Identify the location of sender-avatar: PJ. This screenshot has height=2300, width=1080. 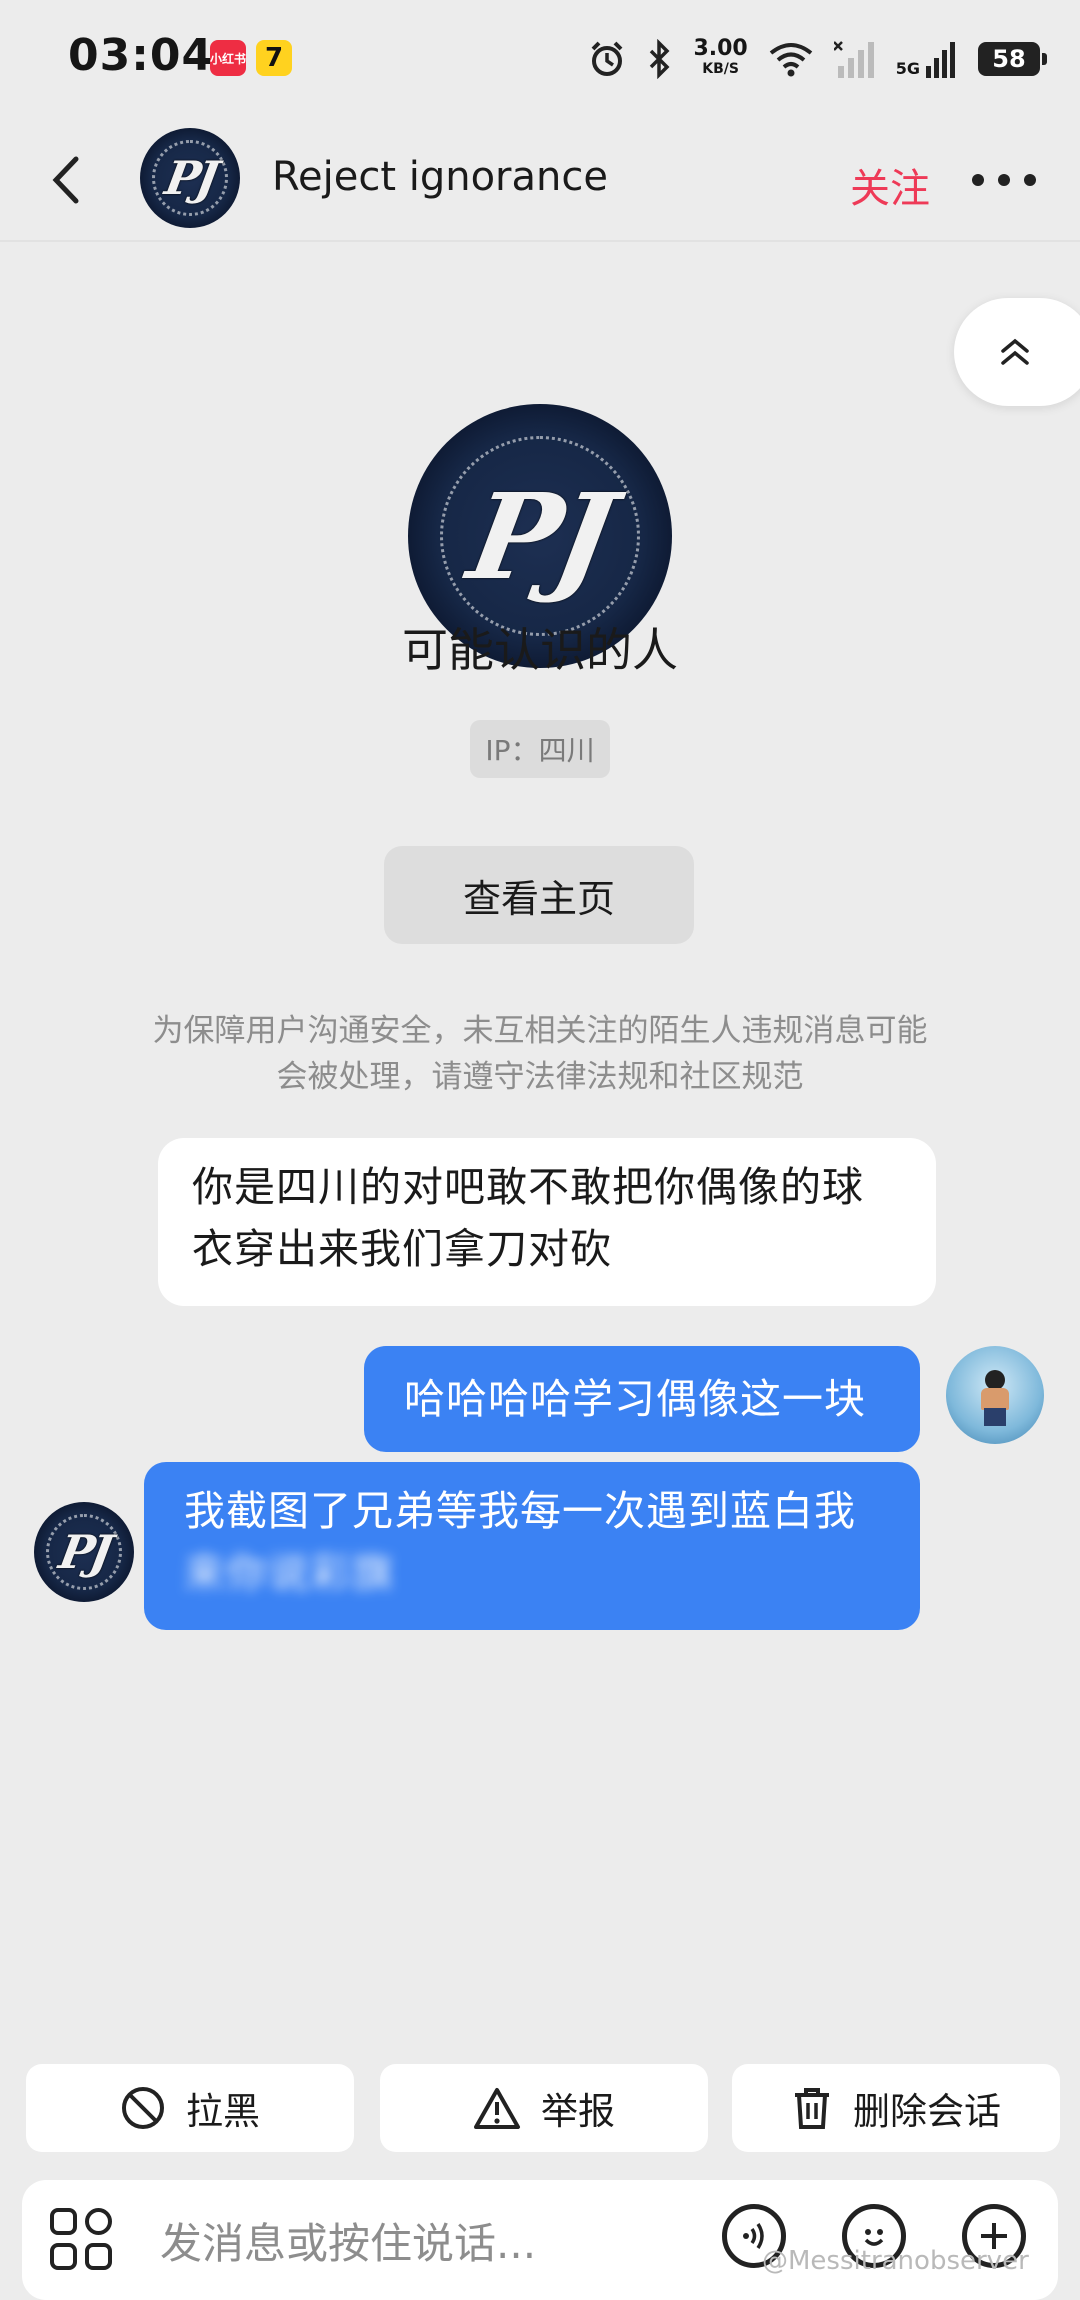
(84, 1552).